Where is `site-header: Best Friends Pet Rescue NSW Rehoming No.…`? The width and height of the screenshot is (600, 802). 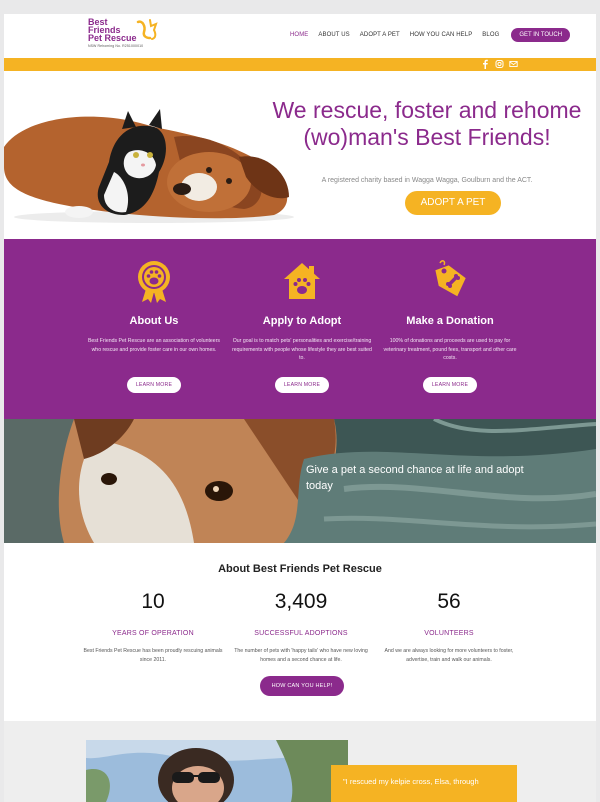 site-header: Best Friends Pet Rescue NSW Rehoming No.… is located at coordinates (300, 36).